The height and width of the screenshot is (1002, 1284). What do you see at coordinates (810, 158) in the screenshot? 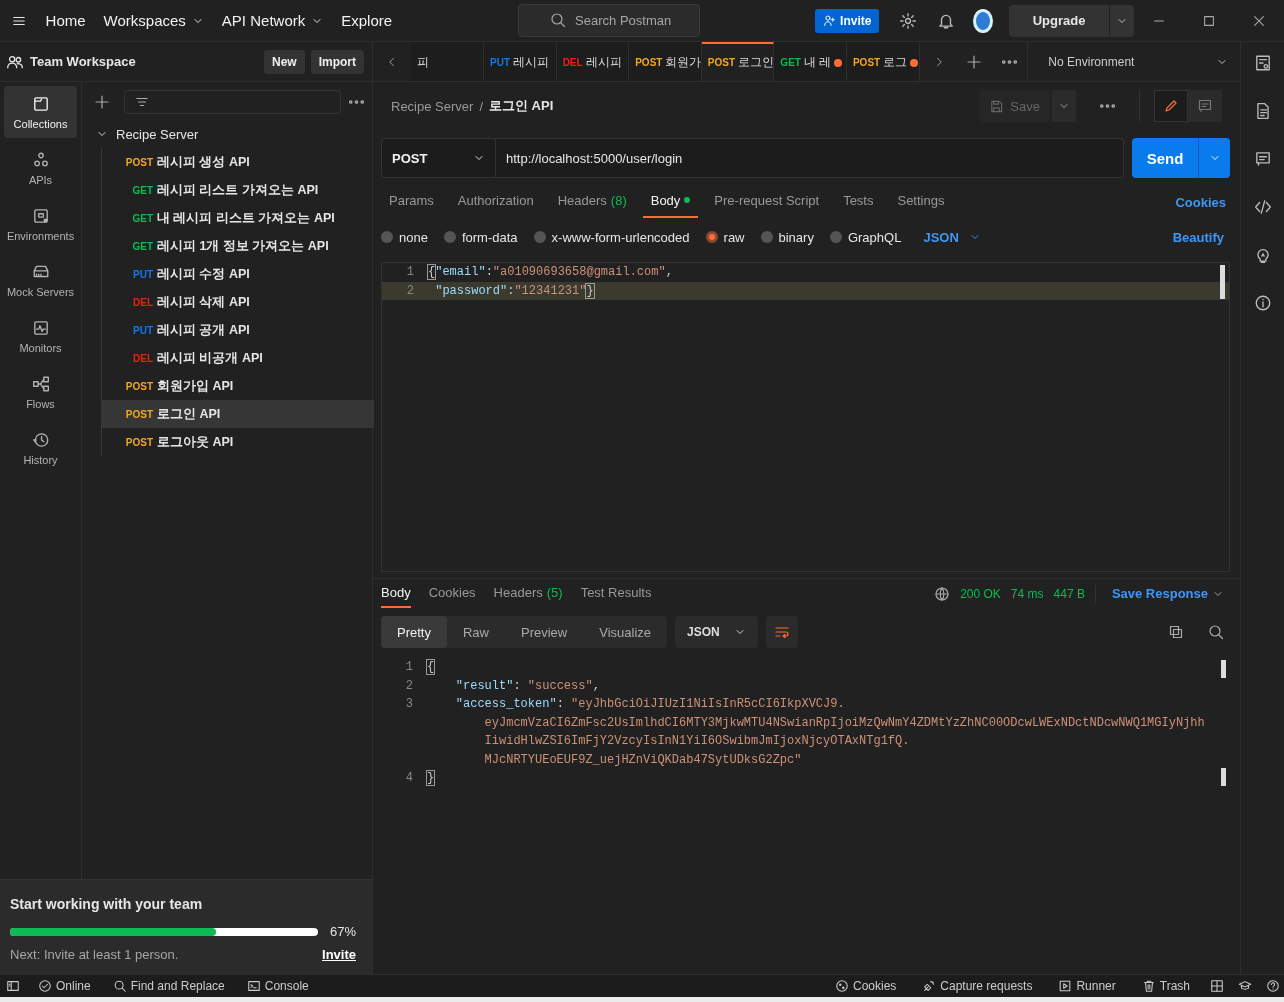
I see `url-field: http://localhost:5000/user/login` at bounding box center [810, 158].